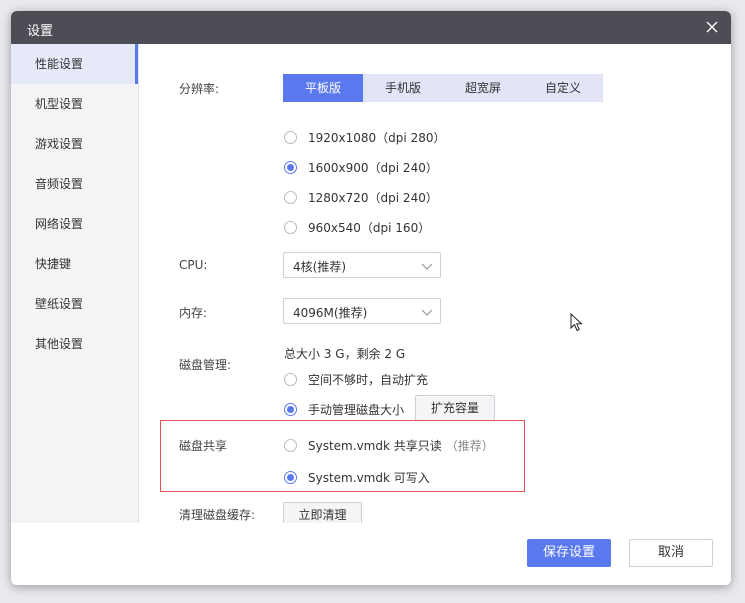 This screenshot has width=745, height=603. I want to click on tab-tablet: 平板版, so click(323, 88).